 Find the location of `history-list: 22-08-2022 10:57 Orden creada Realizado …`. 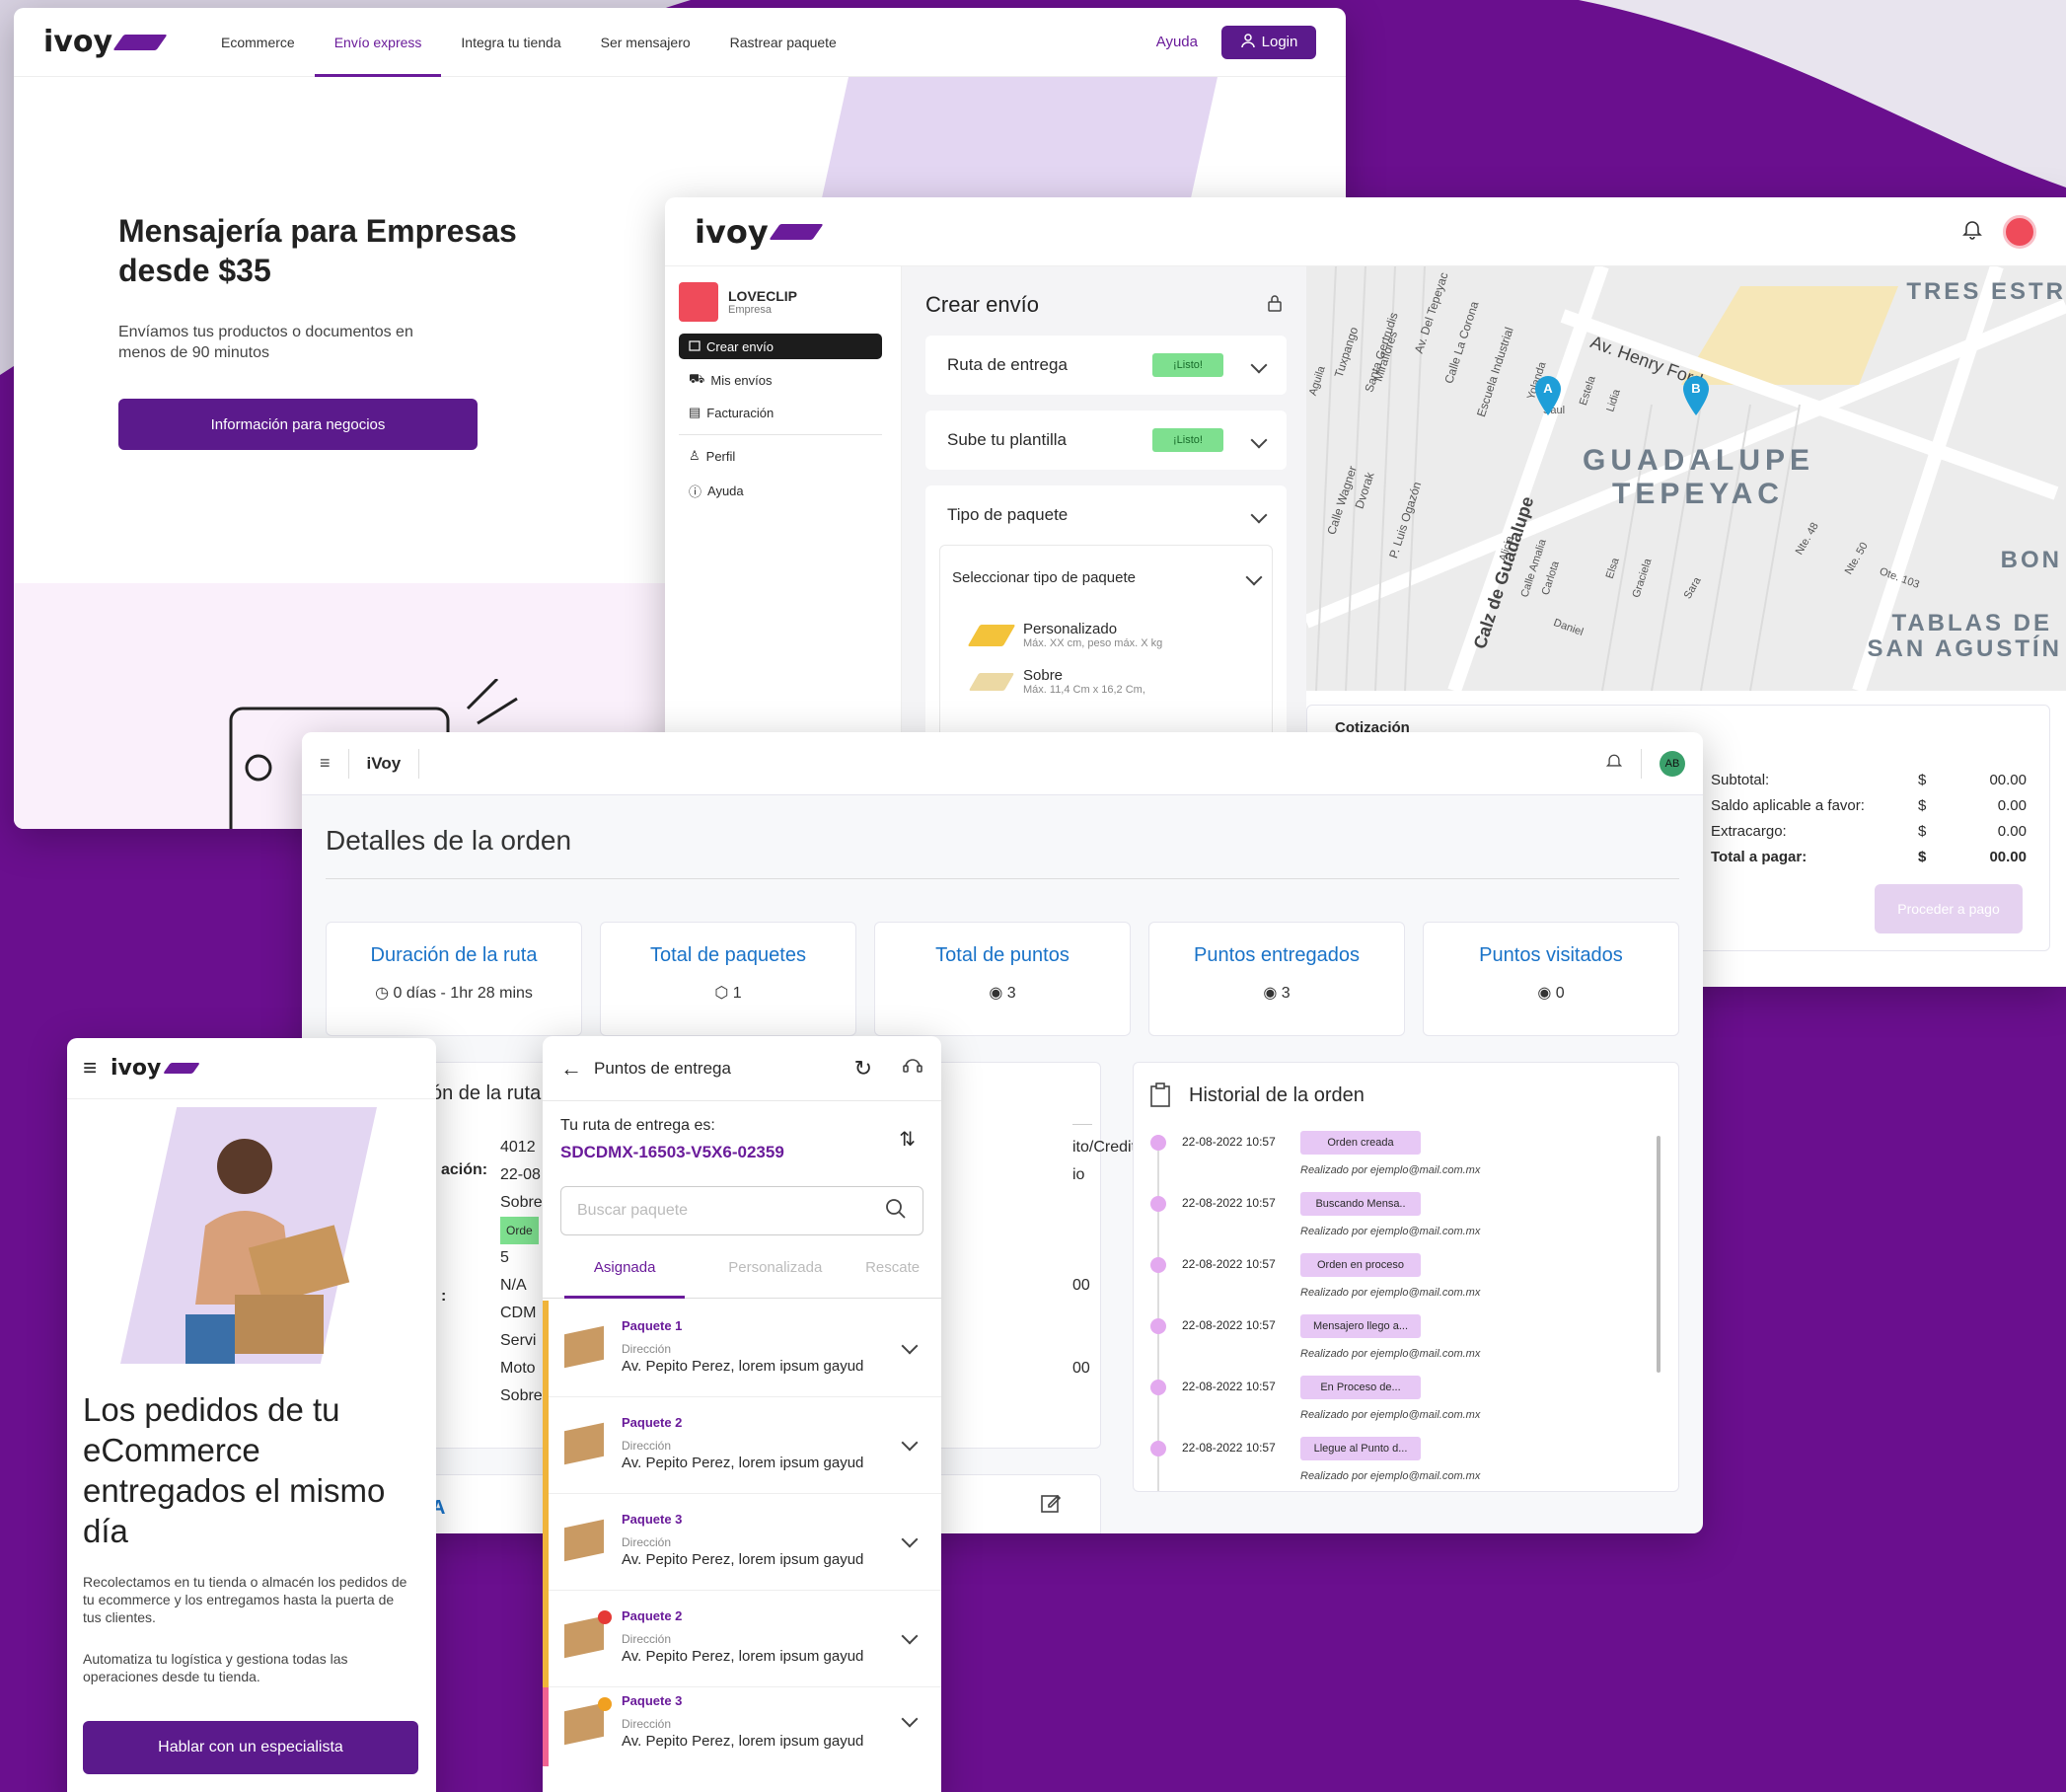

history-list: 22-08-2022 10:57 Orden creada Realizado … is located at coordinates (1399, 1314).